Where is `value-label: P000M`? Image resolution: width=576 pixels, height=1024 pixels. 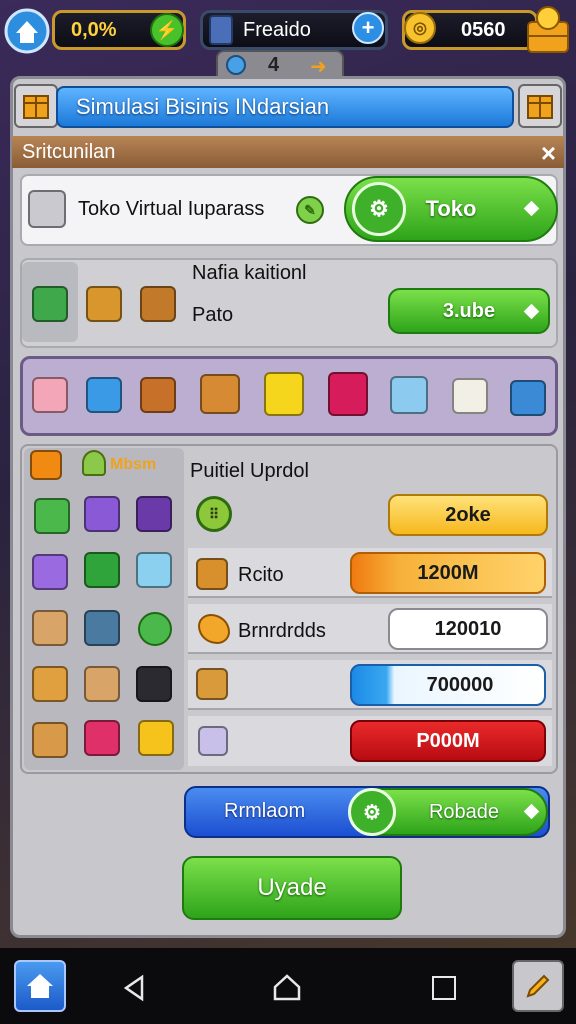 value-label: P000M is located at coordinates (448, 740).